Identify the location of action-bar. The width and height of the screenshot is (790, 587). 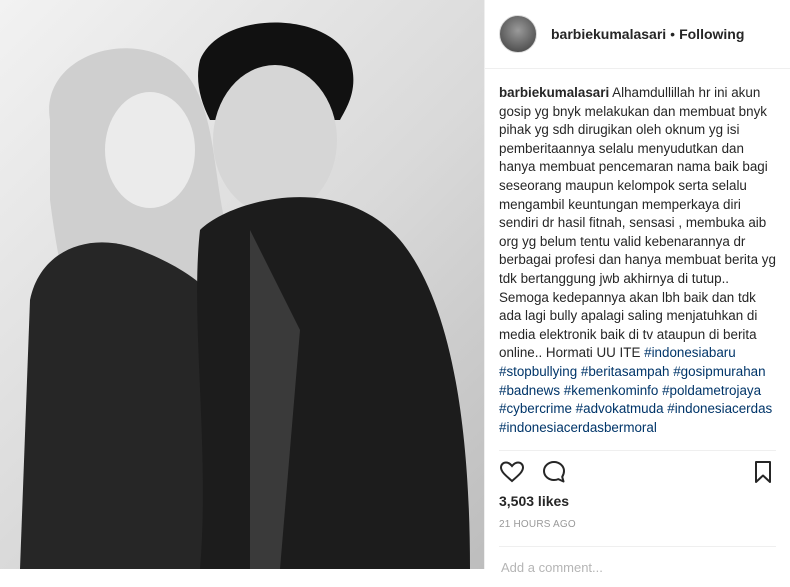
(637, 471).